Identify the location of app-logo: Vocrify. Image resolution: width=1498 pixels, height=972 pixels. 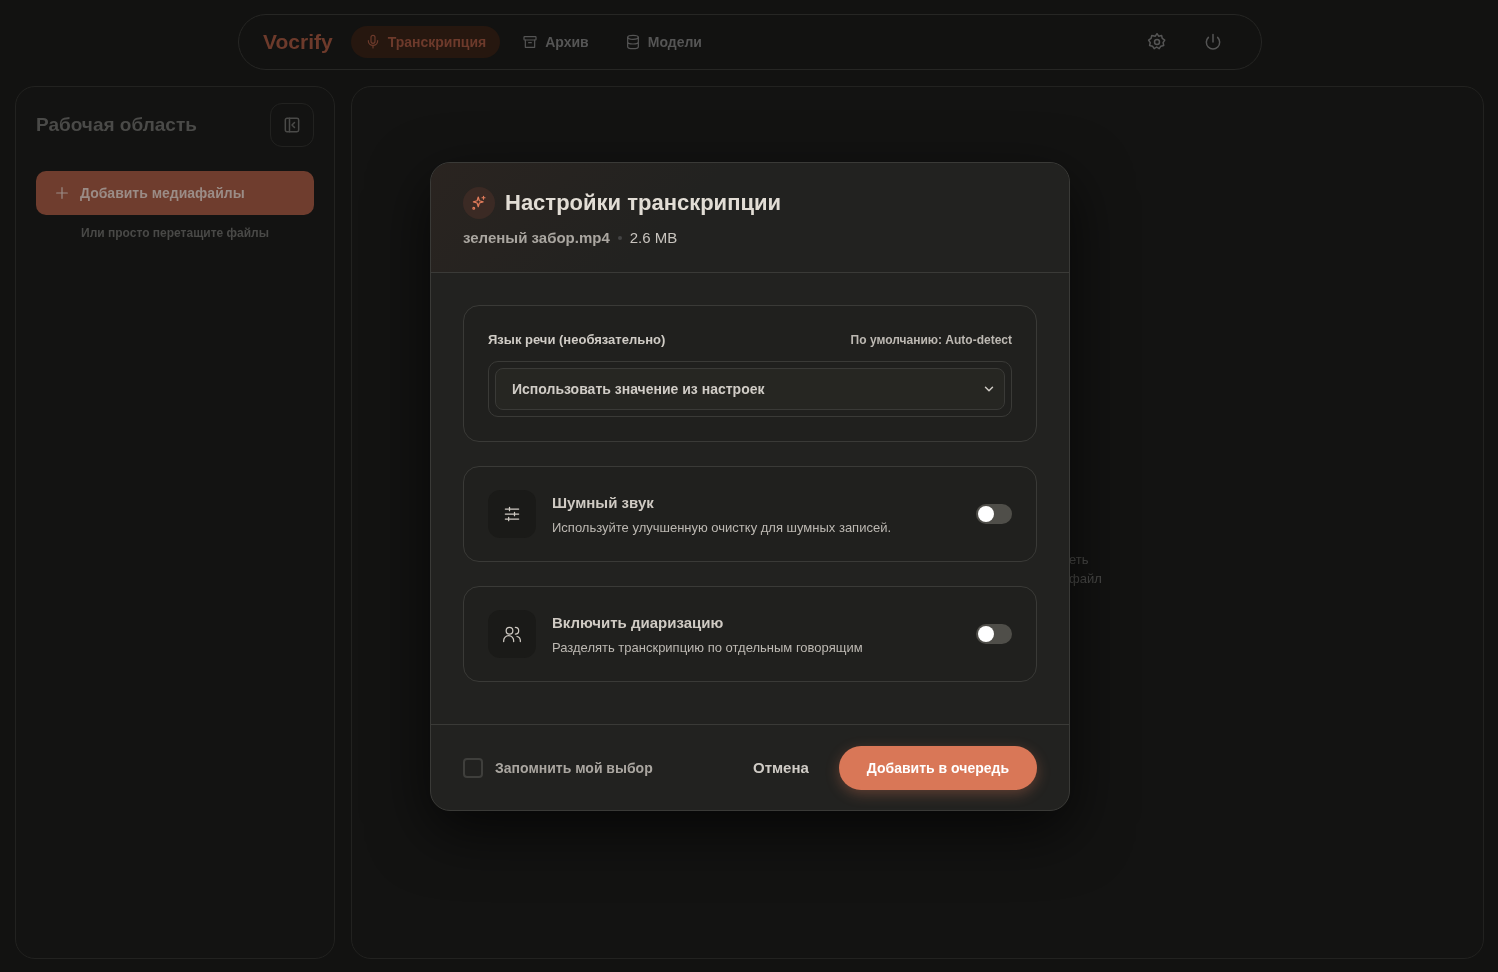
(298, 42).